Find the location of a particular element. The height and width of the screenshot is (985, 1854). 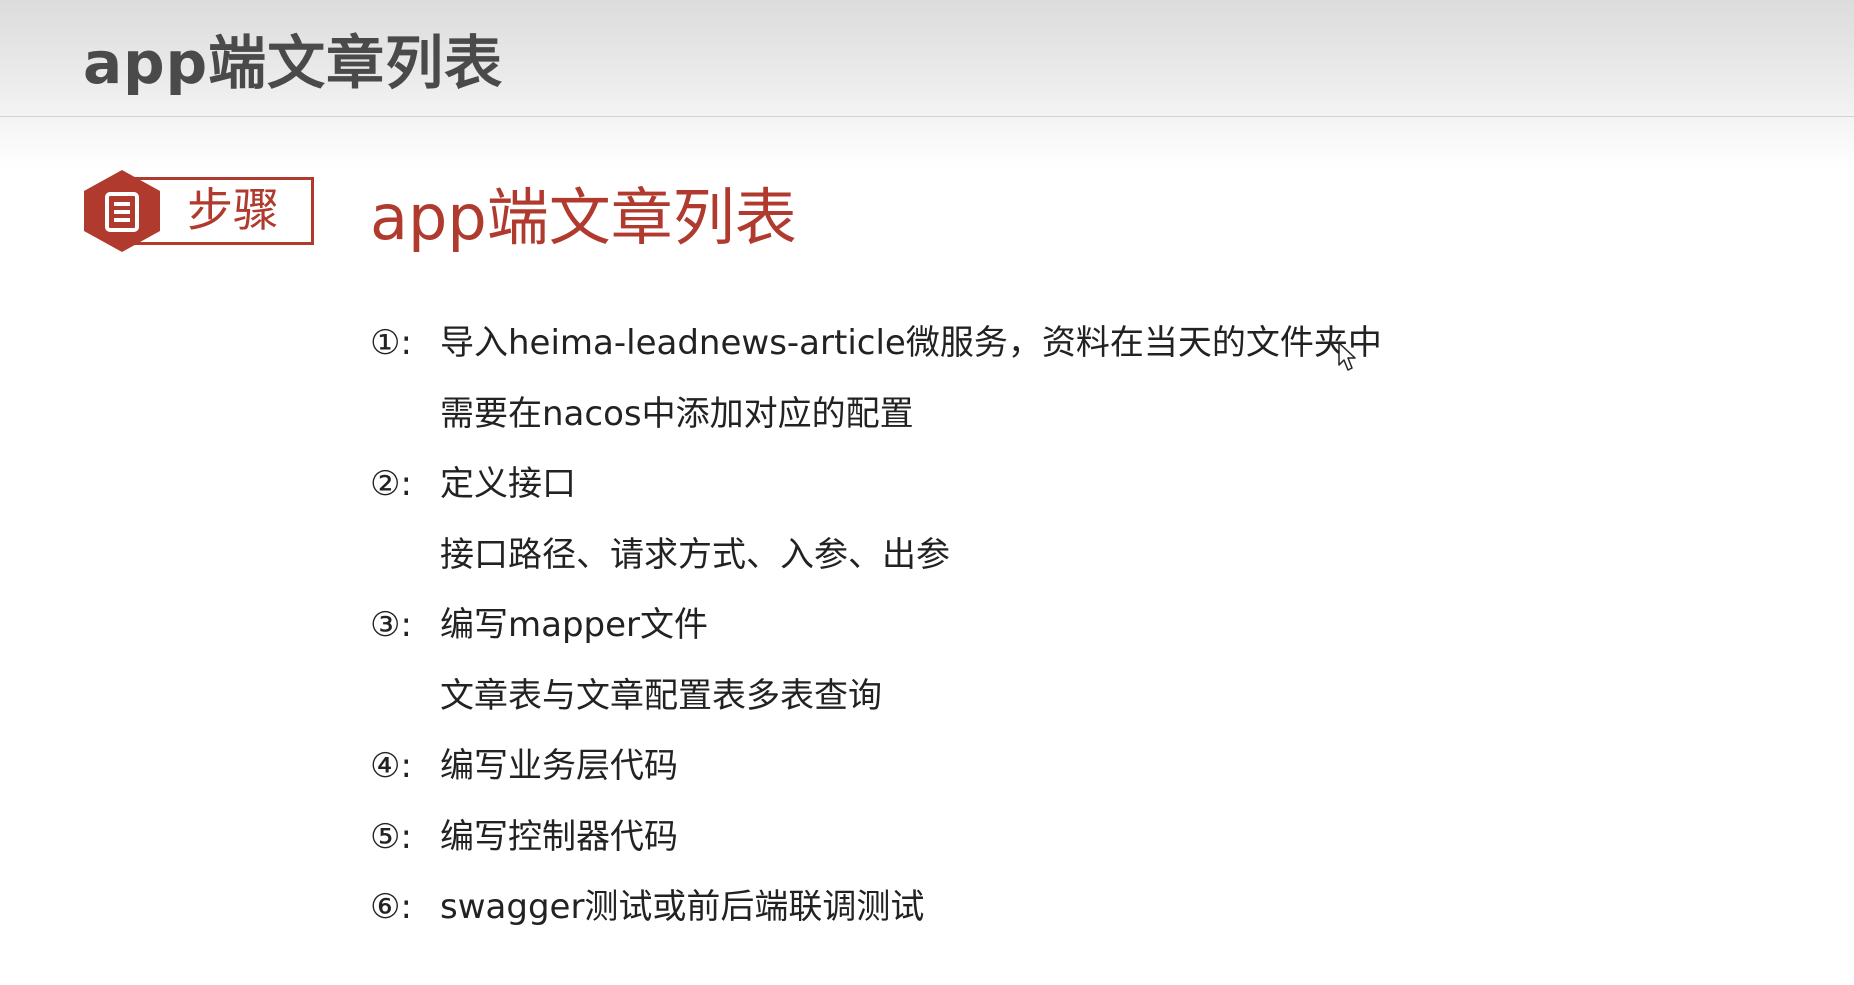

page-title: app端文章列表 is located at coordinates (293, 63).